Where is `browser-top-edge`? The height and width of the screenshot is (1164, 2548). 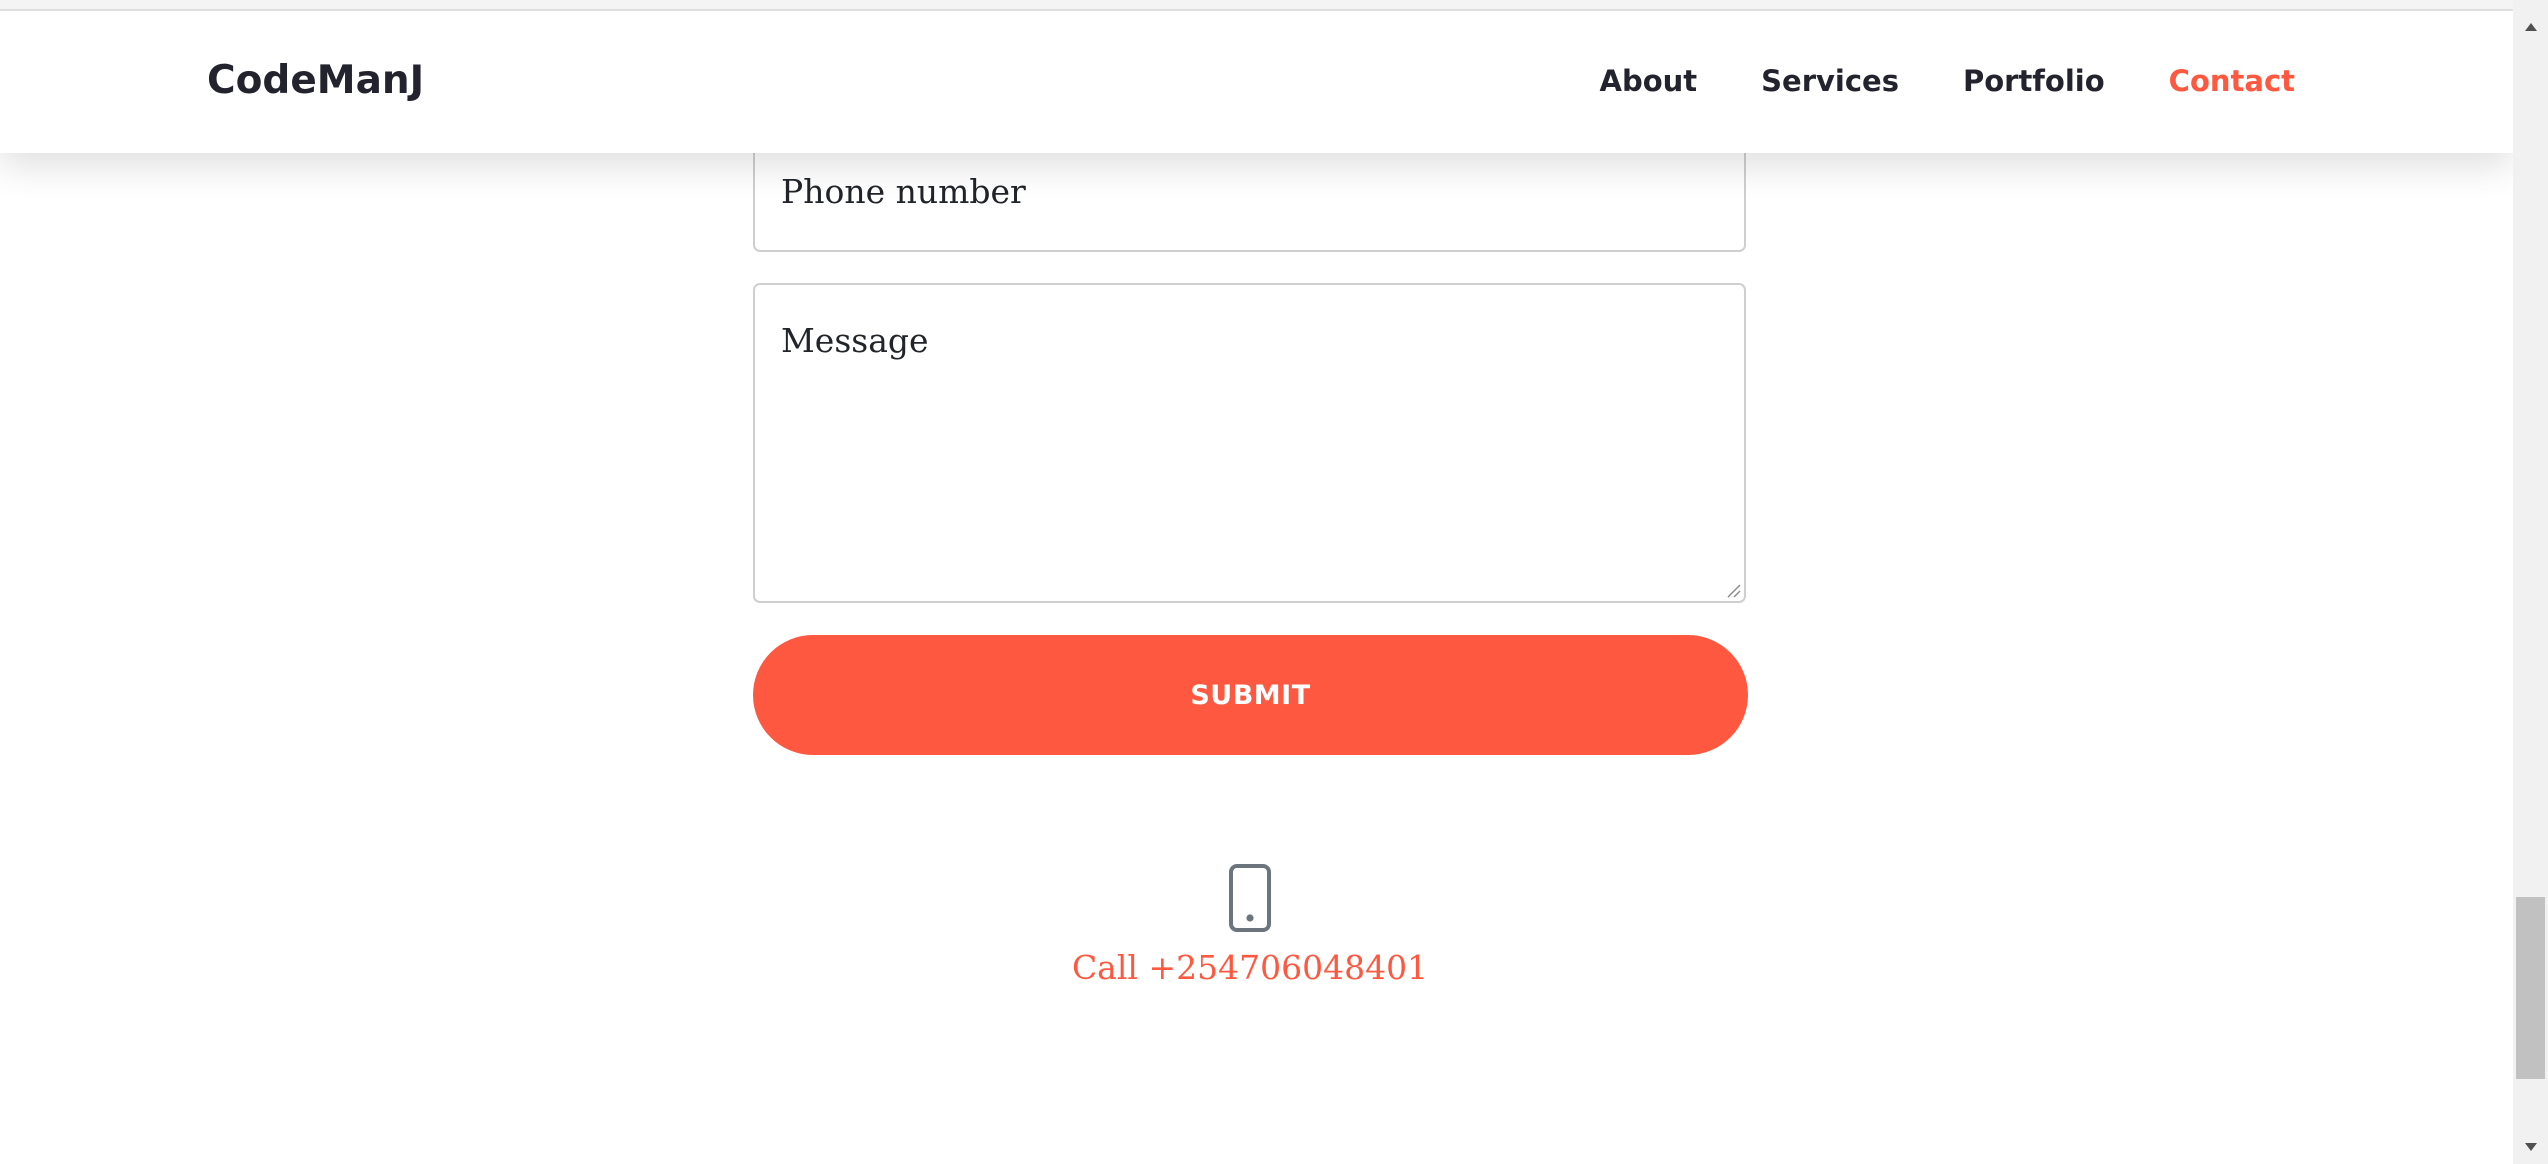 browser-top-edge is located at coordinates (1256, 5).